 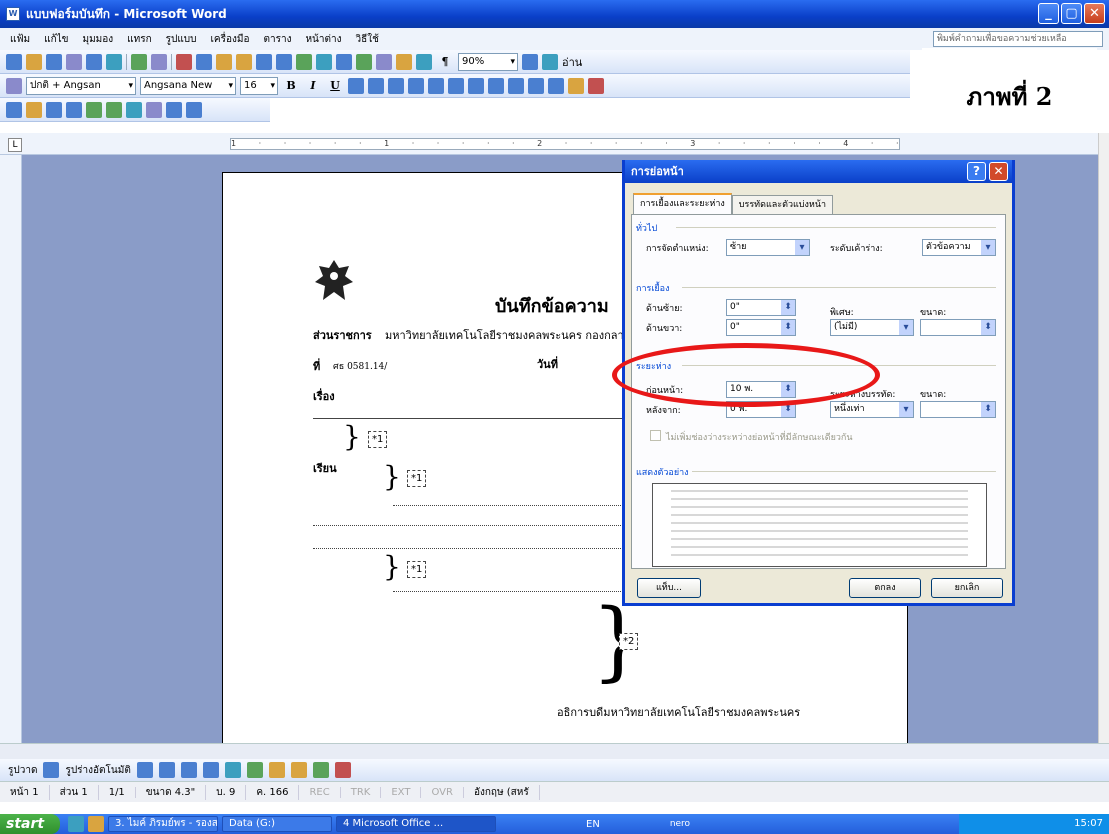 What do you see at coordinates (298, 770) in the screenshot?
I see `fill-color-icon` at bounding box center [298, 770].